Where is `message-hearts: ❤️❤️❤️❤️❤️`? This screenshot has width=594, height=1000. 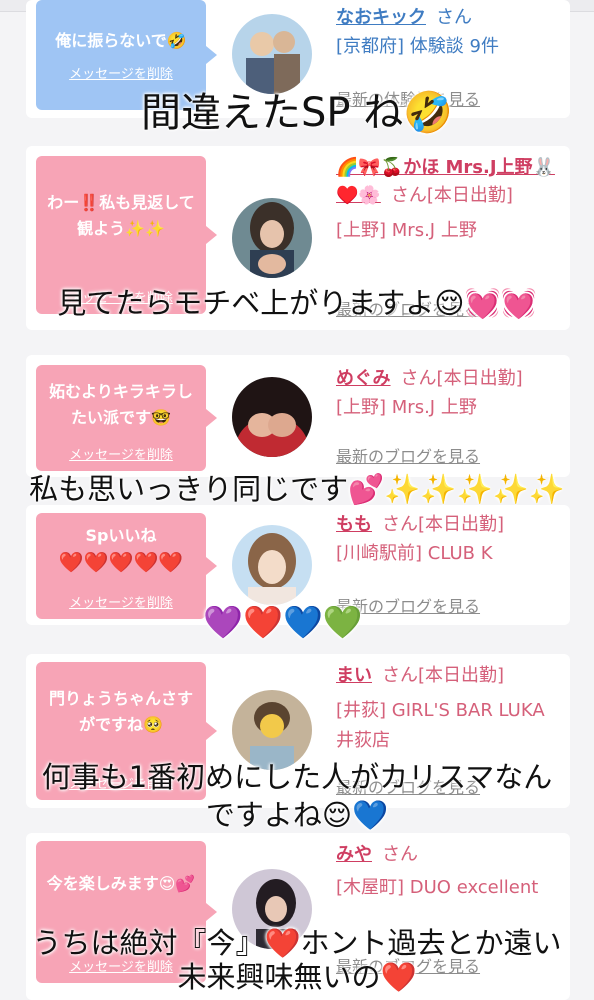
message-hearts: ❤️❤️❤️❤️❤️ is located at coordinates (121, 562).